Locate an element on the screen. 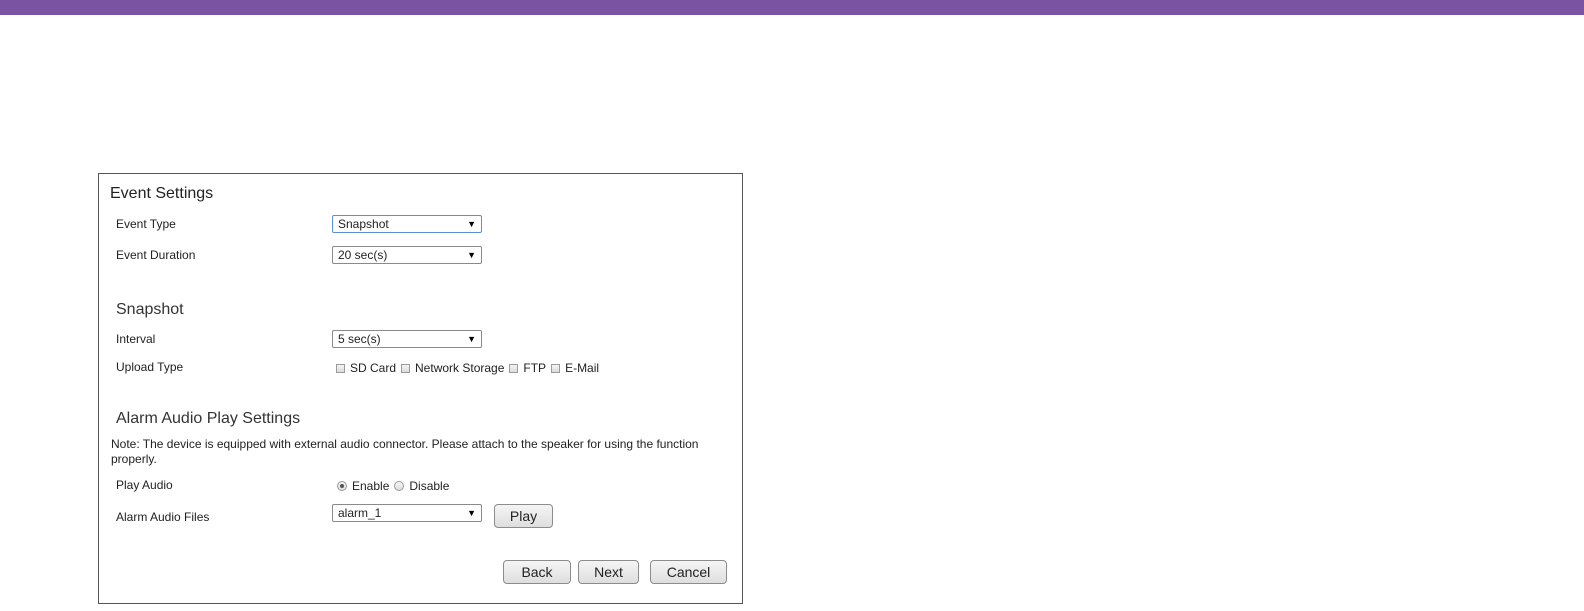  cancel-button: Cancel is located at coordinates (688, 572).